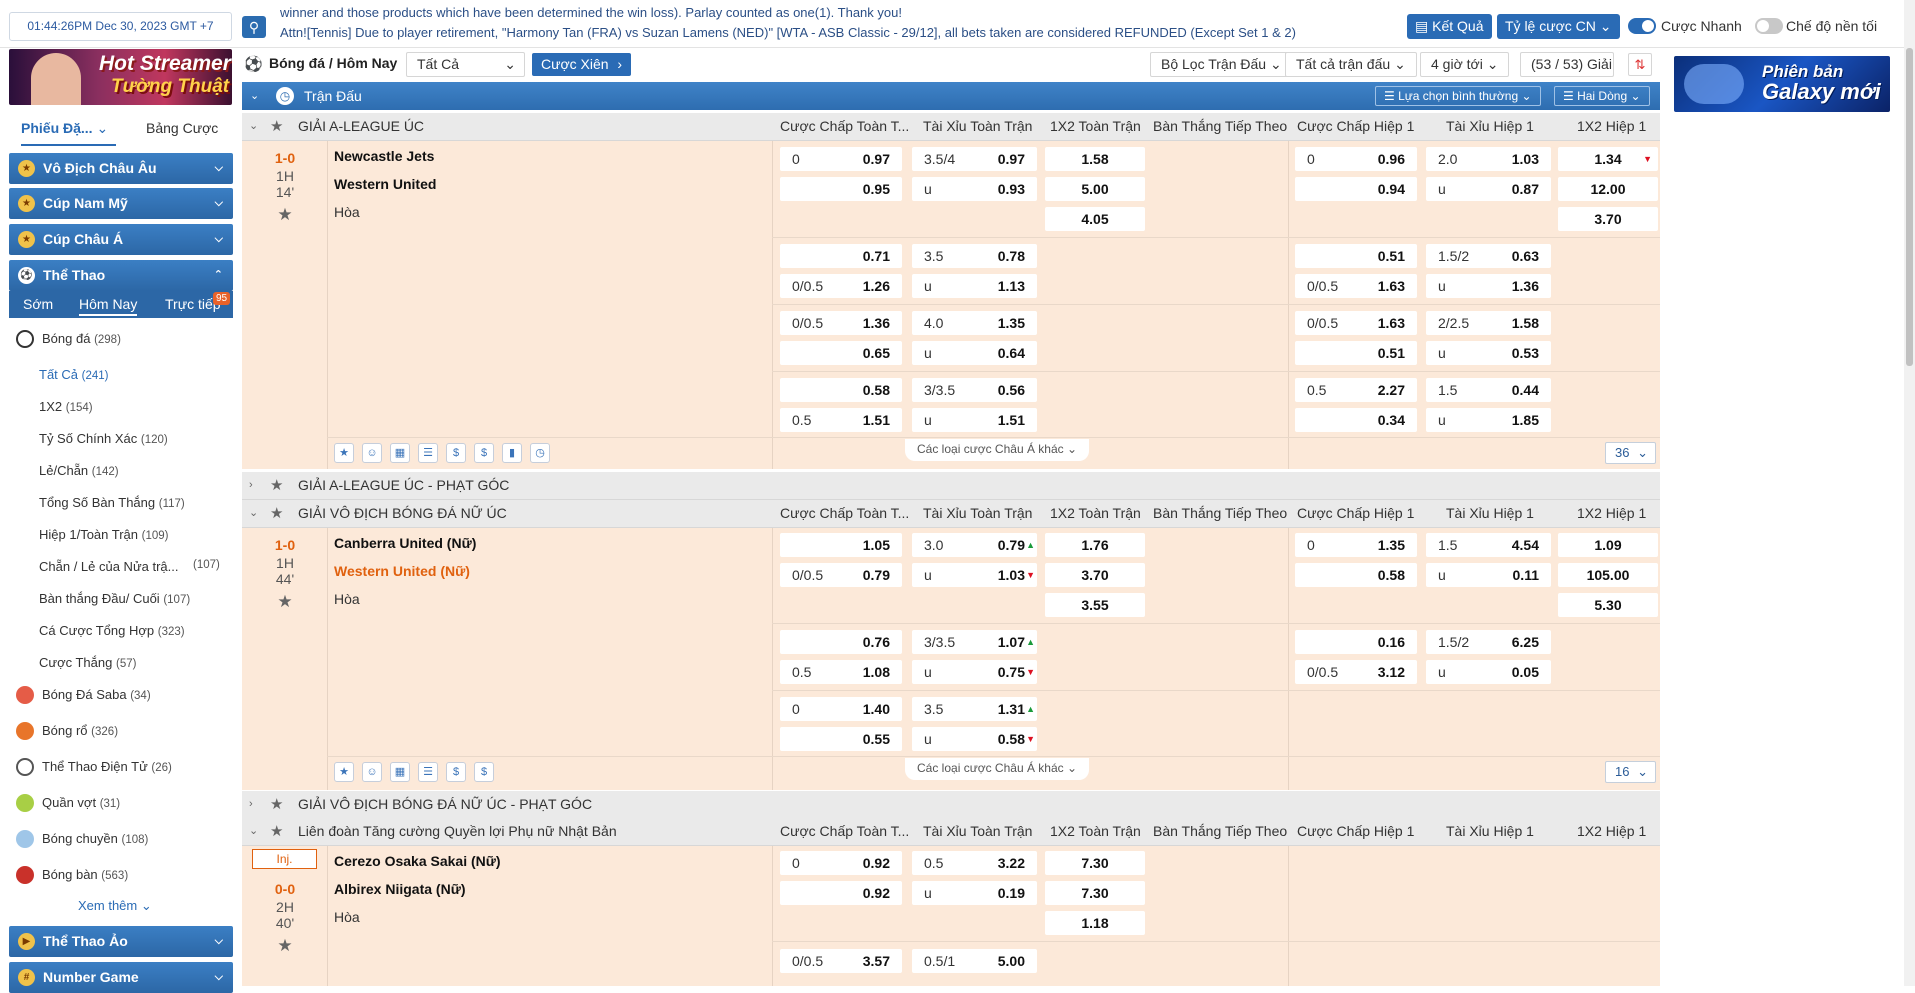 The image size is (1915, 993). What do you see at coordinates (1488, 642) in the screenshot?
I see `odds-cell: 1.5/2 6.25` at bounding box center [1488, 642].